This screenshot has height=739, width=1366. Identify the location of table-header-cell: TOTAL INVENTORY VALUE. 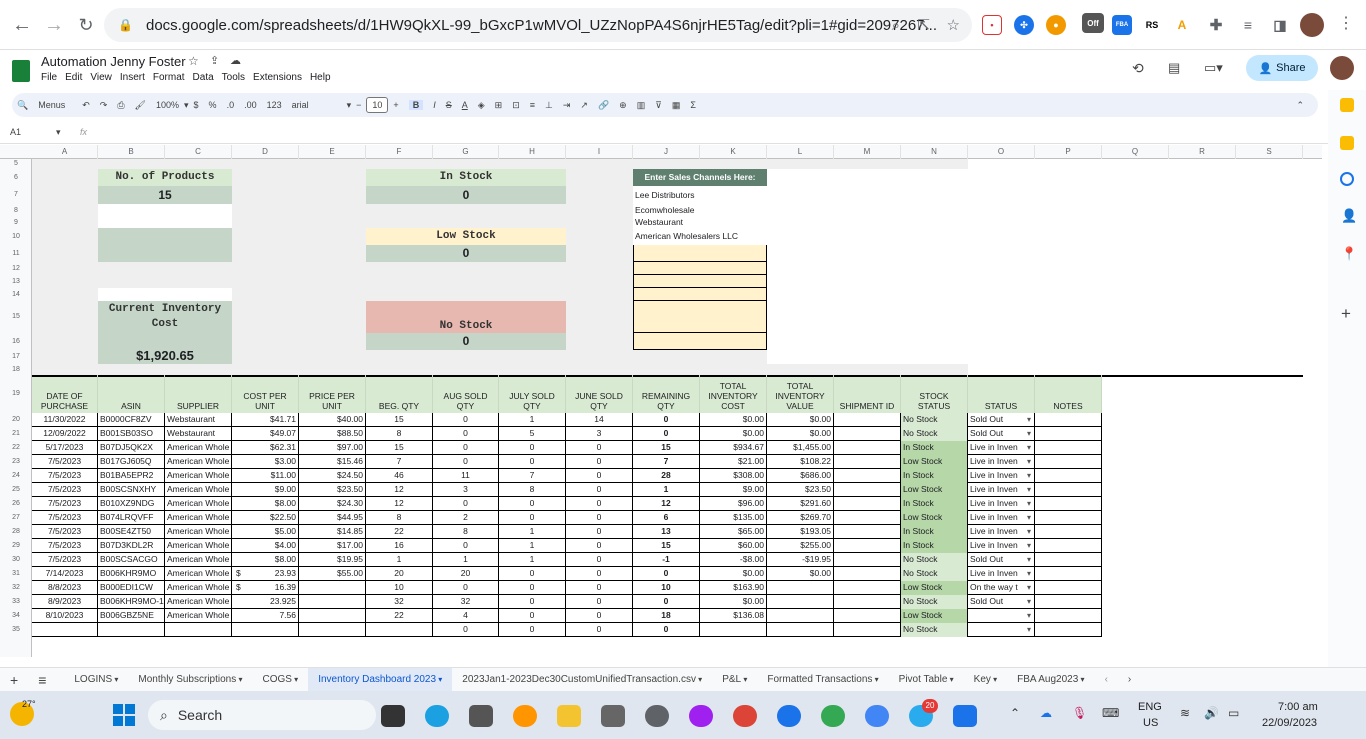
(800, 394).